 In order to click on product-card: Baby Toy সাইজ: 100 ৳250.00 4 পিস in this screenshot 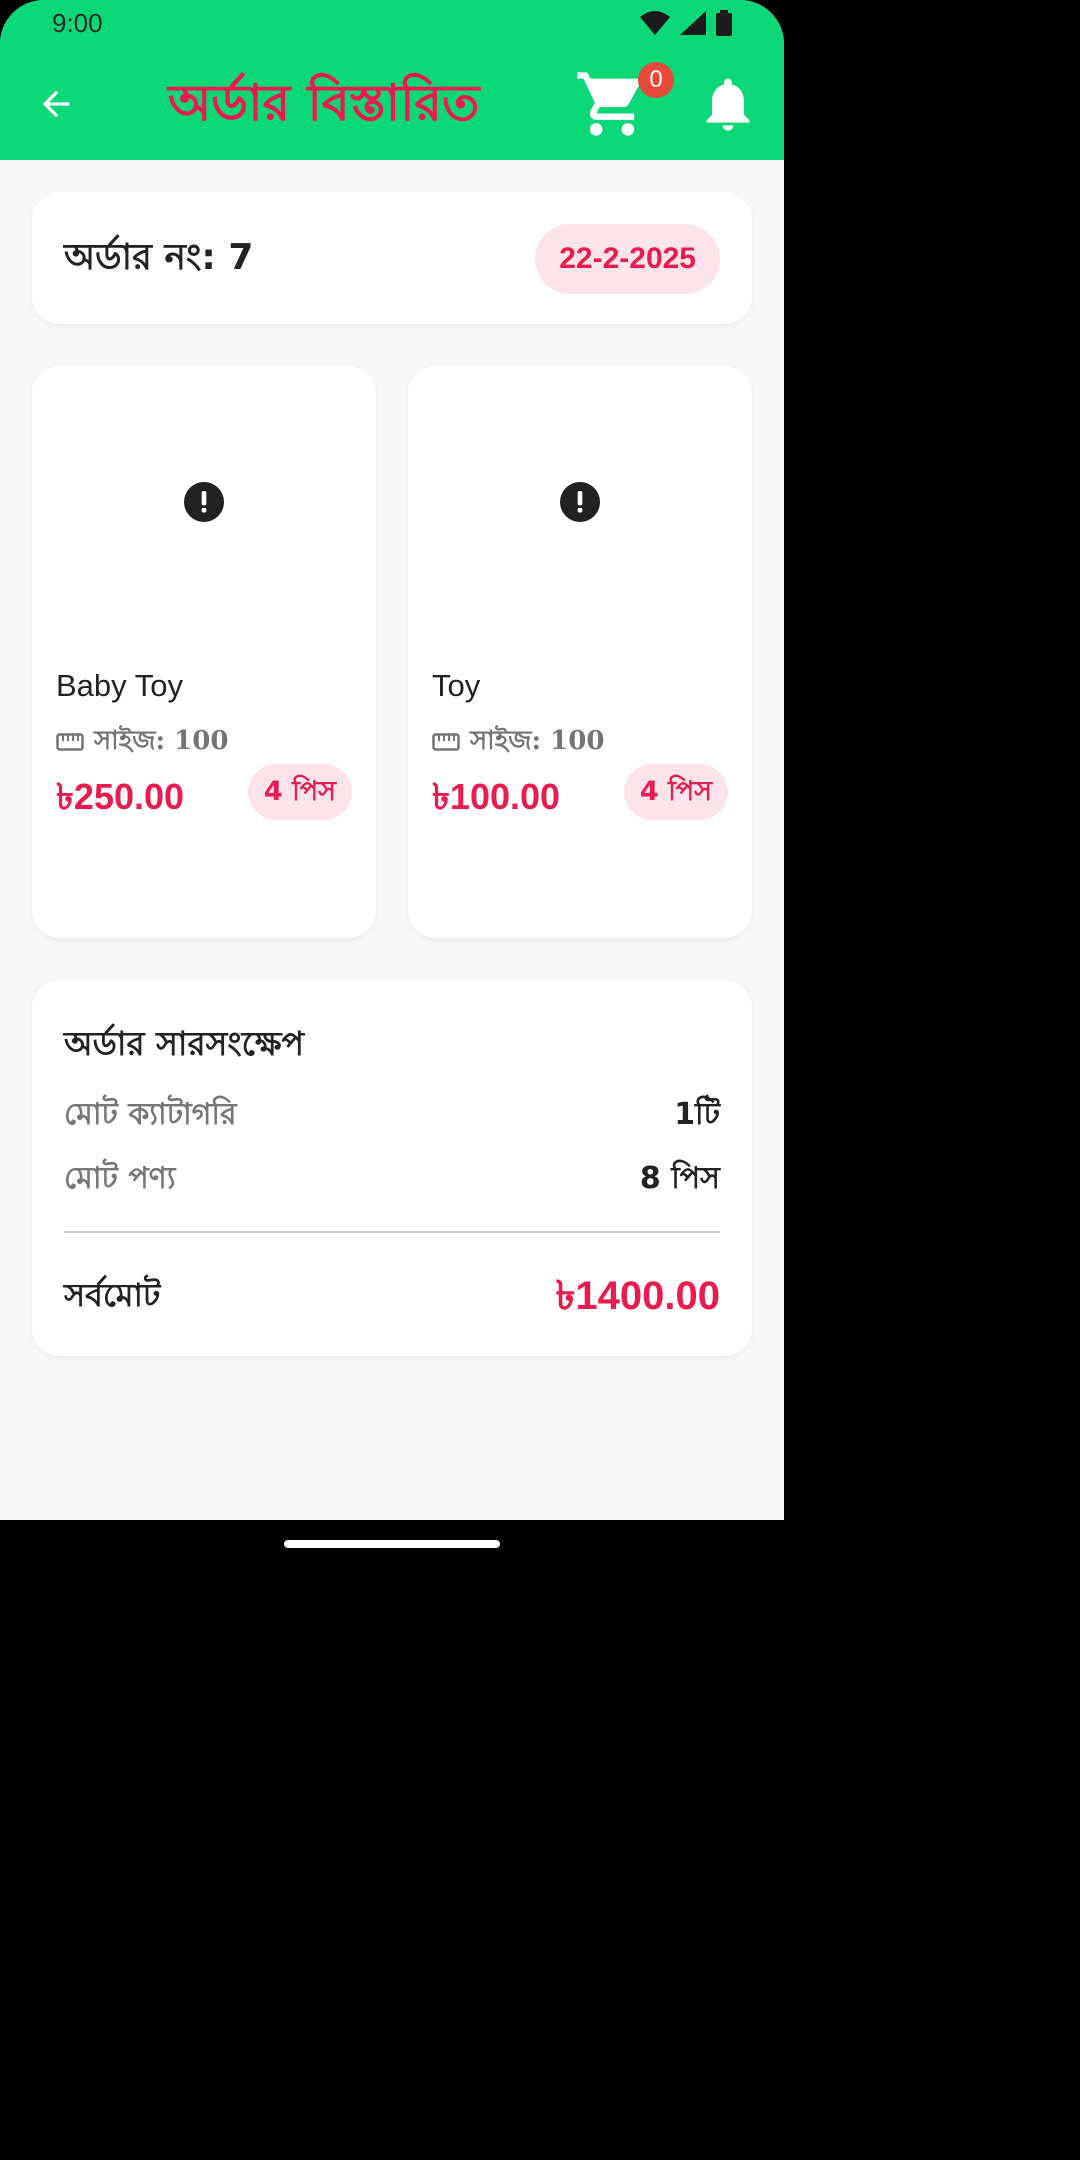, I will do `click(204, 652)`.